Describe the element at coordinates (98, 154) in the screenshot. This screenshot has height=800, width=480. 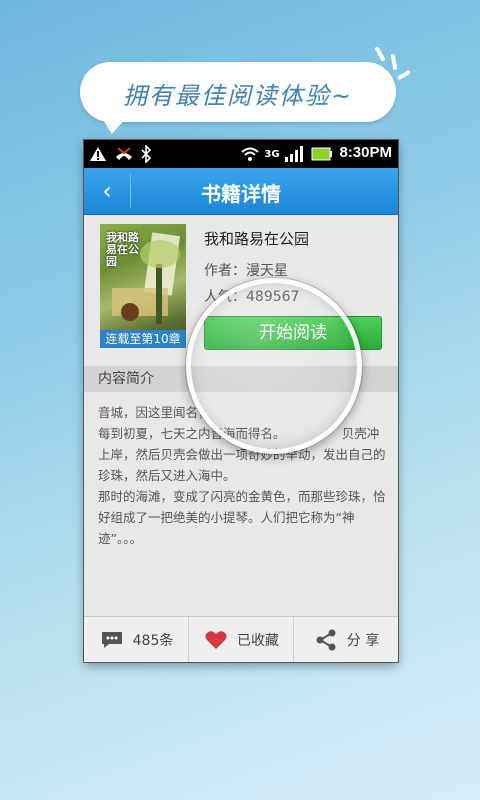
I see `warning-icon` at that location.